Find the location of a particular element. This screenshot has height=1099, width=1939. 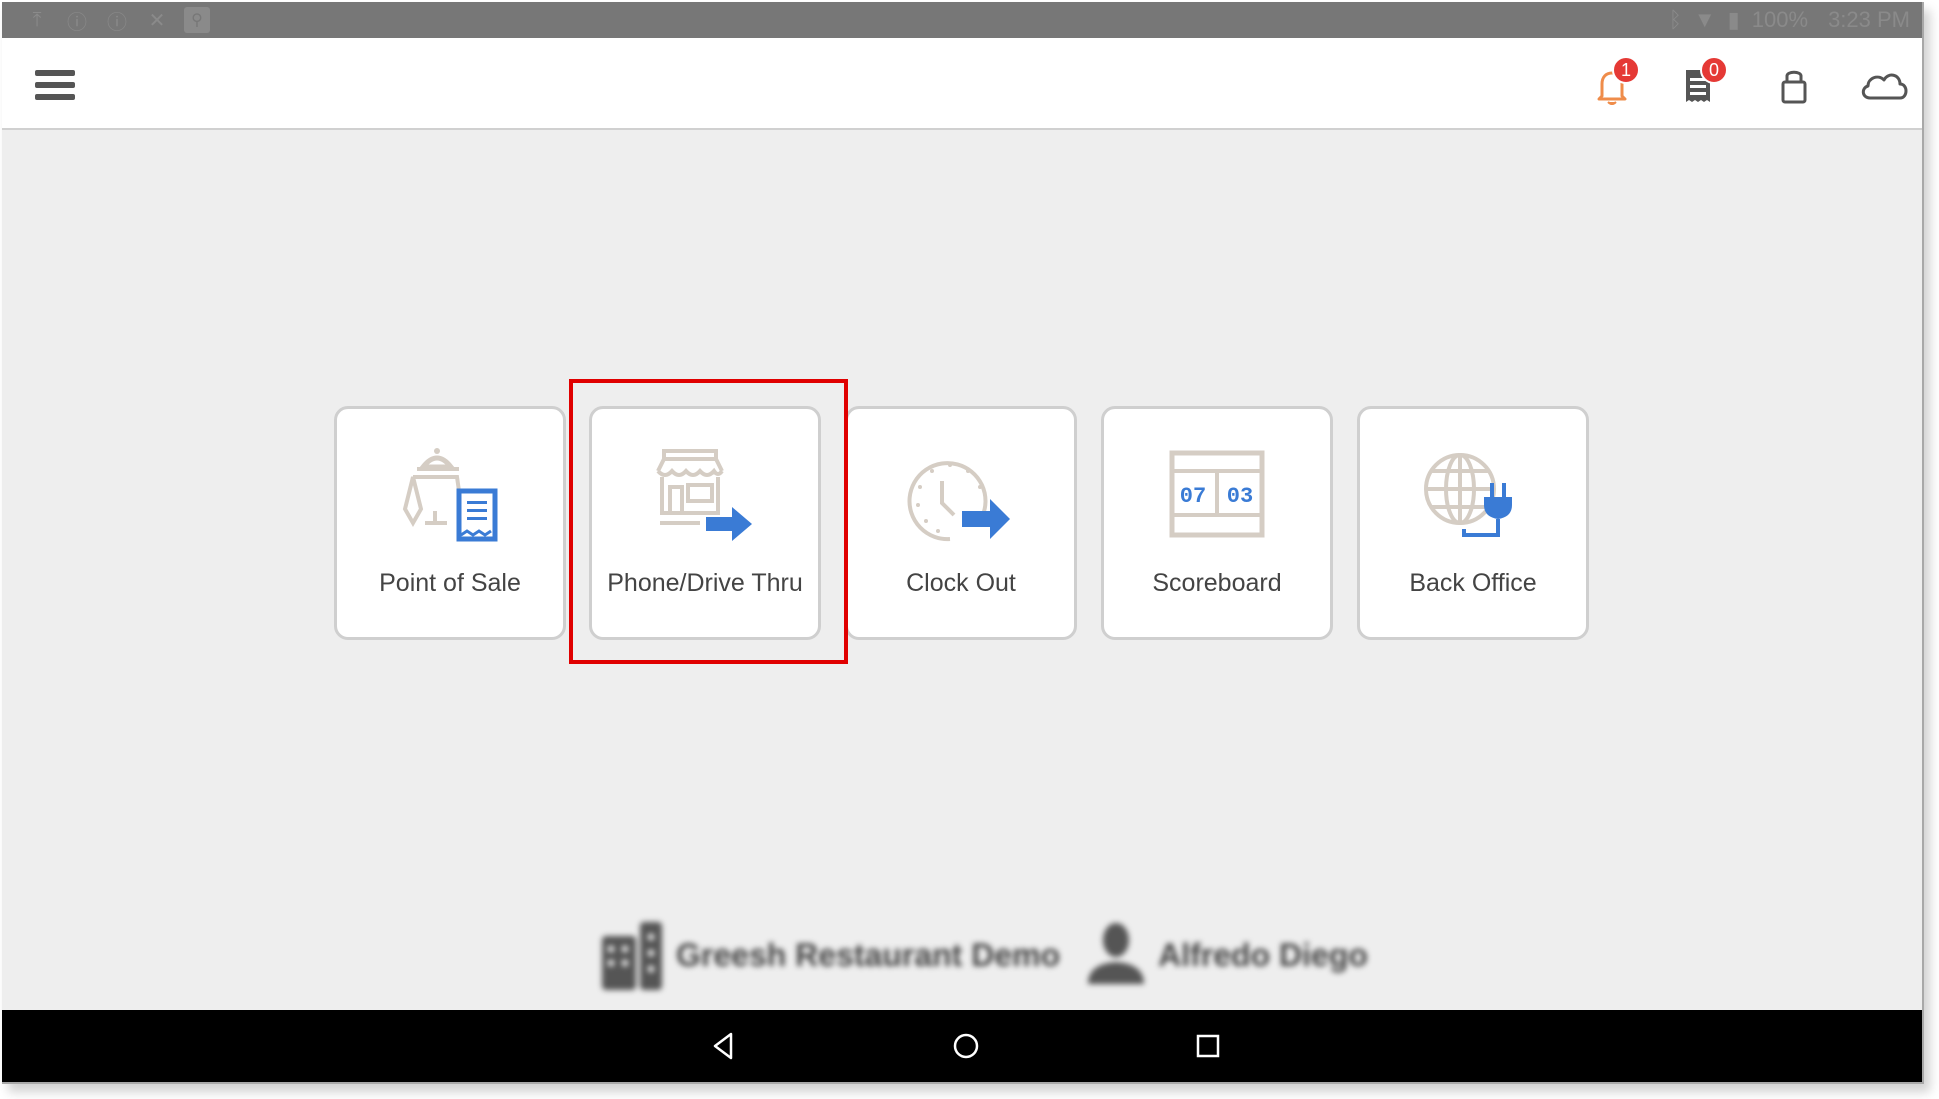

session-info: Greesh Restaurant Demo Alfredo Diego is located at coordinates (984, 955).